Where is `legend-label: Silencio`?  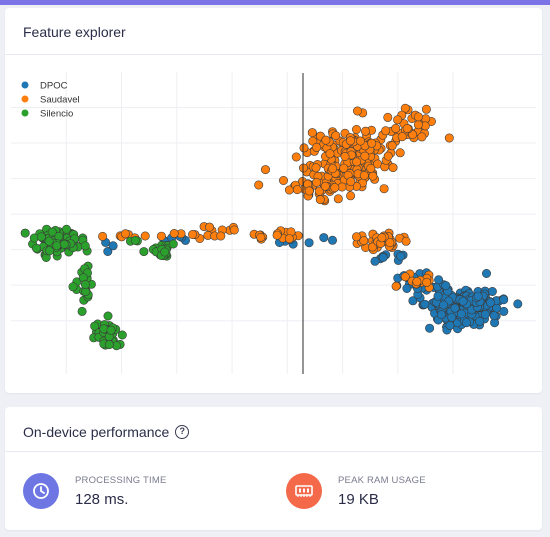
legend-label: Silencio is located at coordinates (56, 114).